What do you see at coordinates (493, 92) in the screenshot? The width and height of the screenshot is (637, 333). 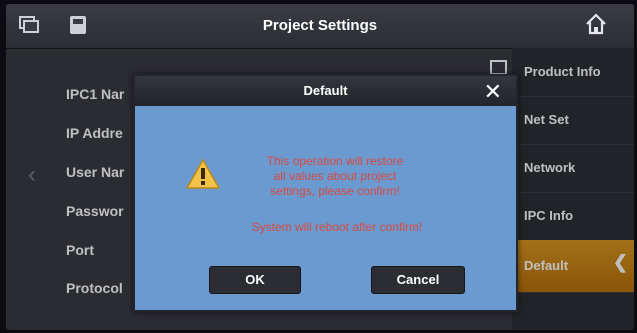 I see `close-icon: ✕` at bounding box center [493, 92].